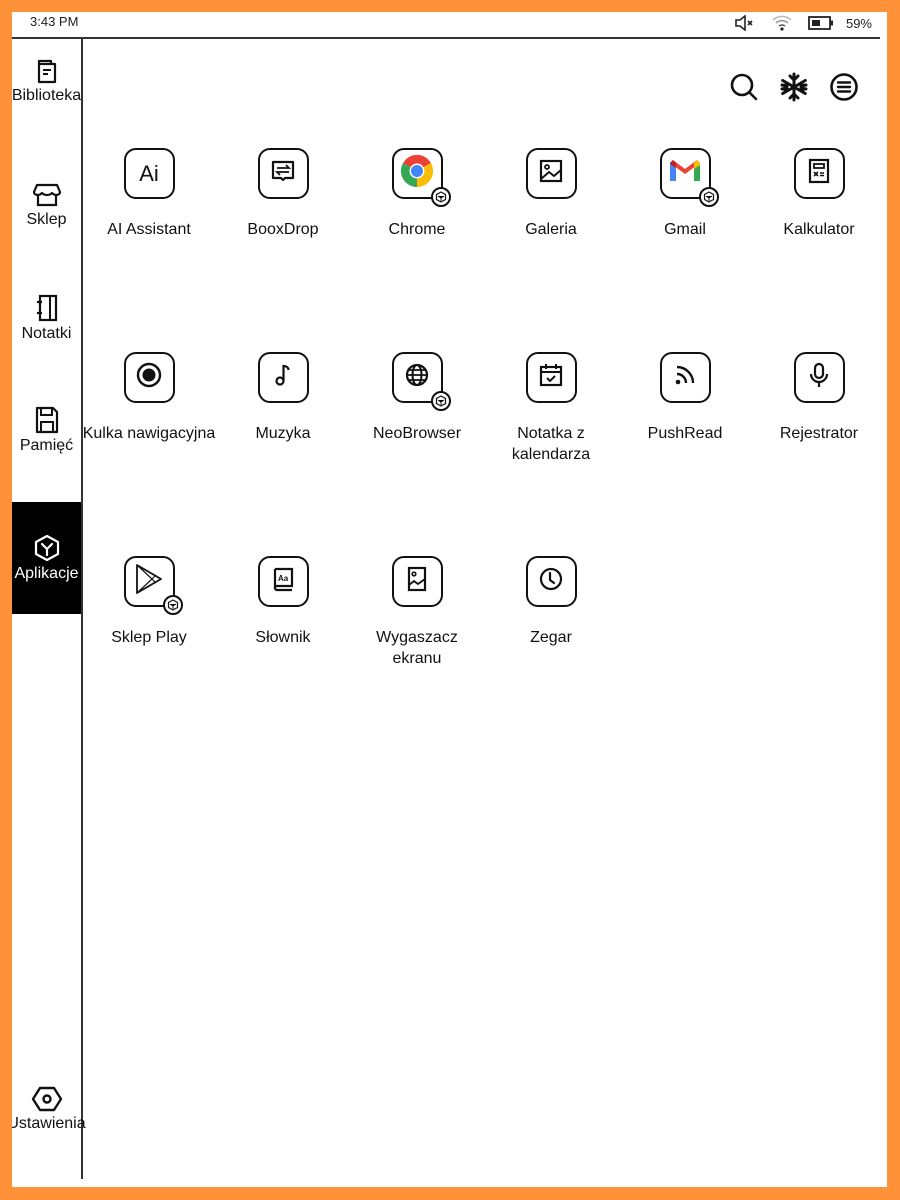 The width and height of the screenshot is (900, 1200). Describe the element at coordinates (47, 95) in the screenshot. I see `sidebar-item-label: Biblioteka` at that location.